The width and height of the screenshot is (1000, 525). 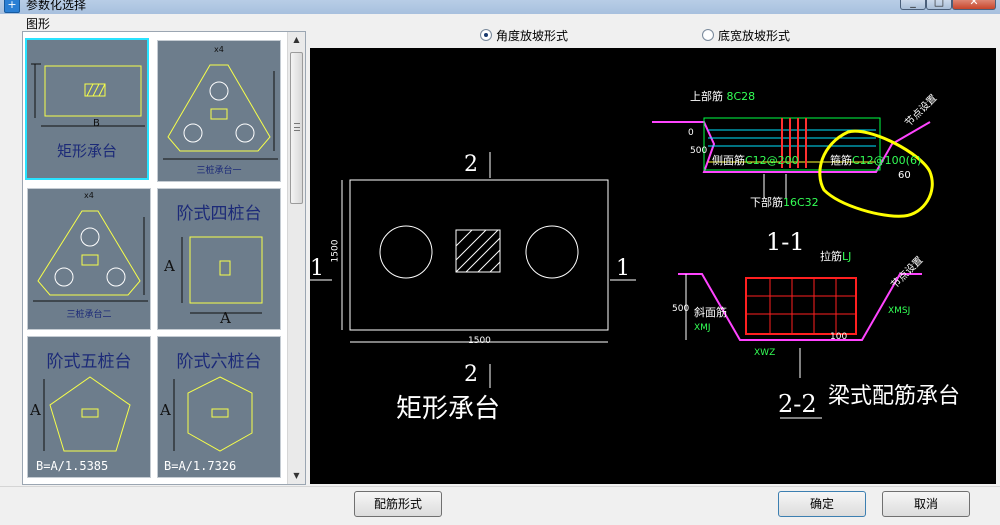 What do you see at coordinates (38, 24) in the screenshot?
I see `shape-group-label: 图形` at bounding box center [38, 24].